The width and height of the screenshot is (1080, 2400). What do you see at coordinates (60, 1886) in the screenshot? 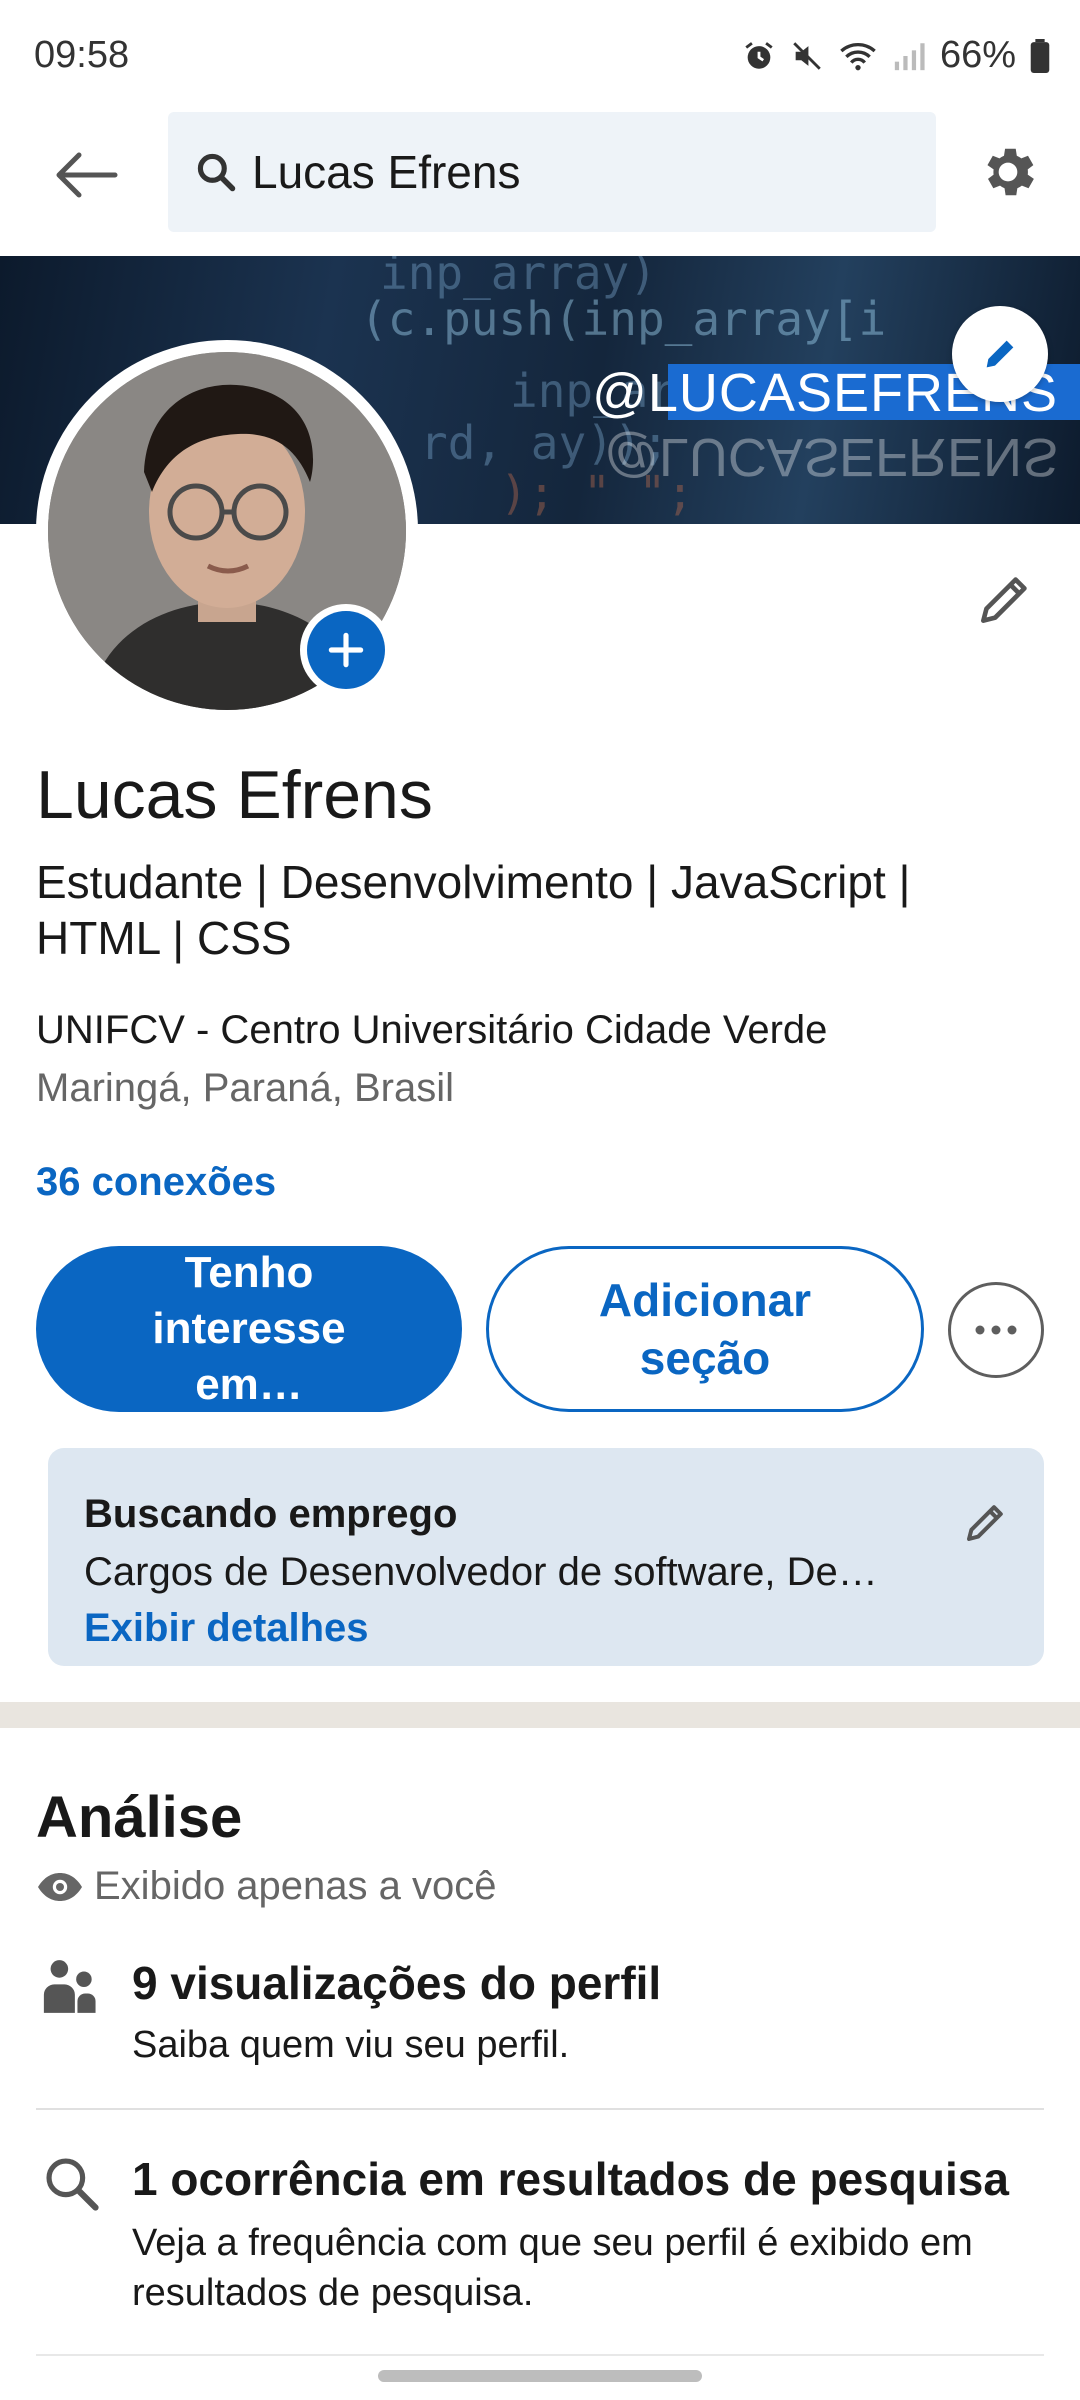
I see `eye-icon` at bounding box center [60, 1886].